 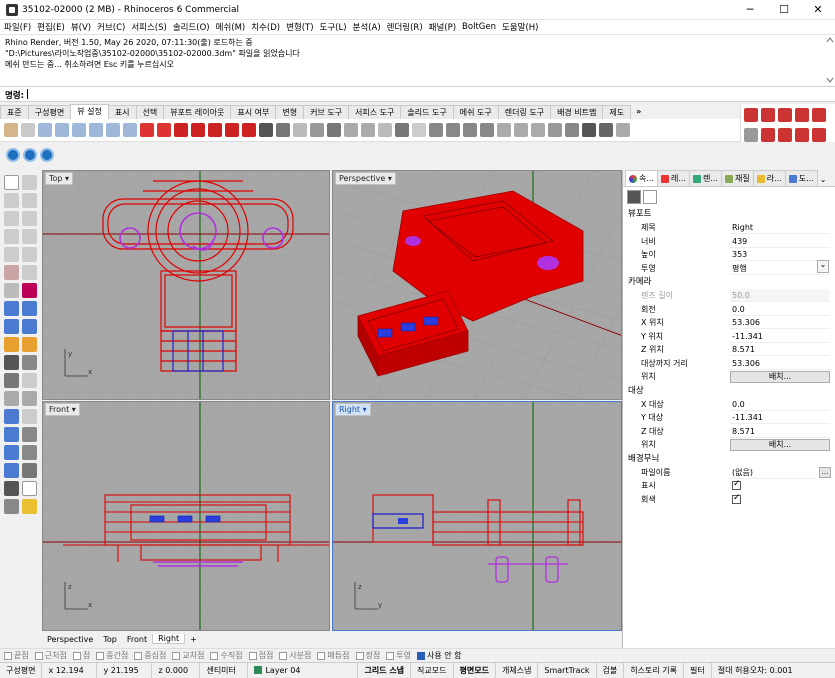 I want to click on menu-analyze: 분석(A), so click(x=367, y=27).